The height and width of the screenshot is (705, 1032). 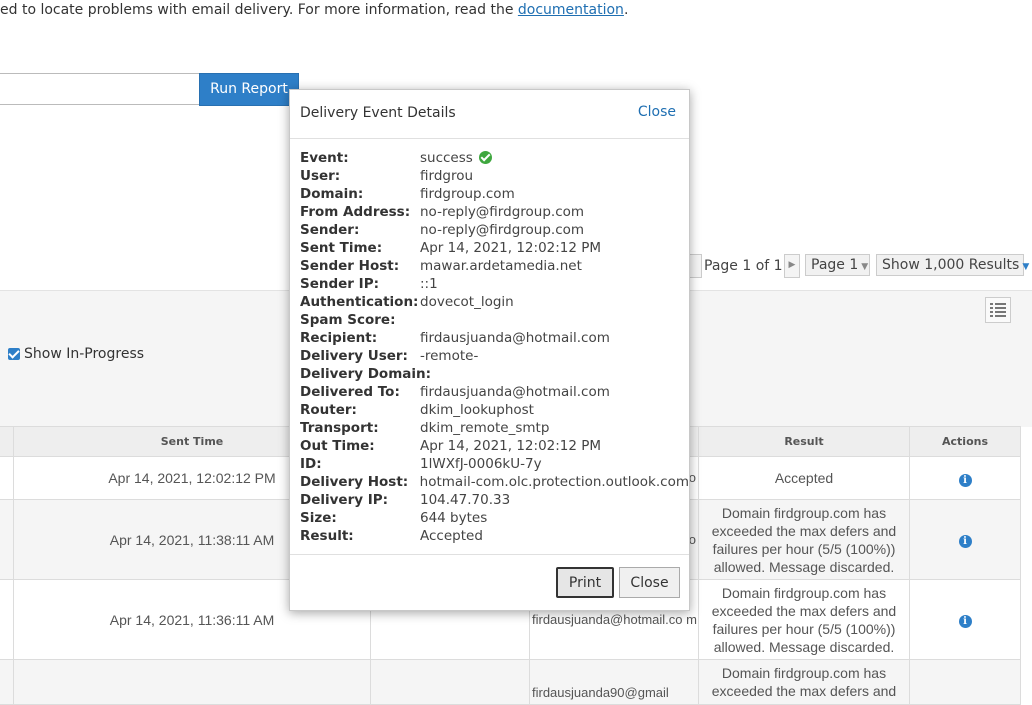 I want to click on detail-row: Result: Accepted, so click(x=494, y=536).